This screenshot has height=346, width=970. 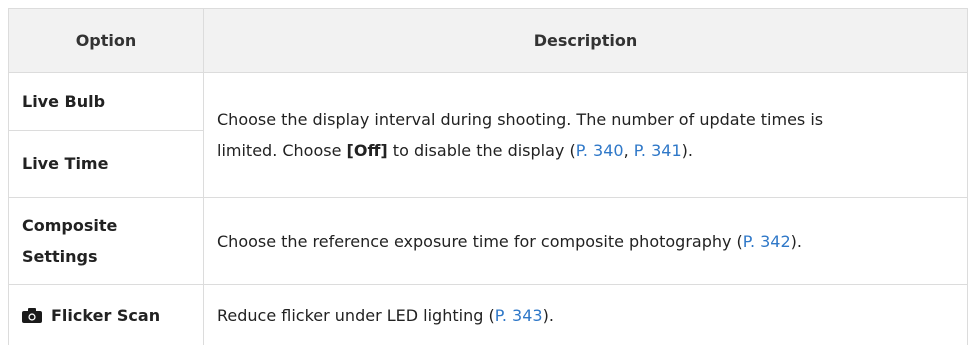 I want to click on page-link-343: P. 343, so click(x=519, y=315).